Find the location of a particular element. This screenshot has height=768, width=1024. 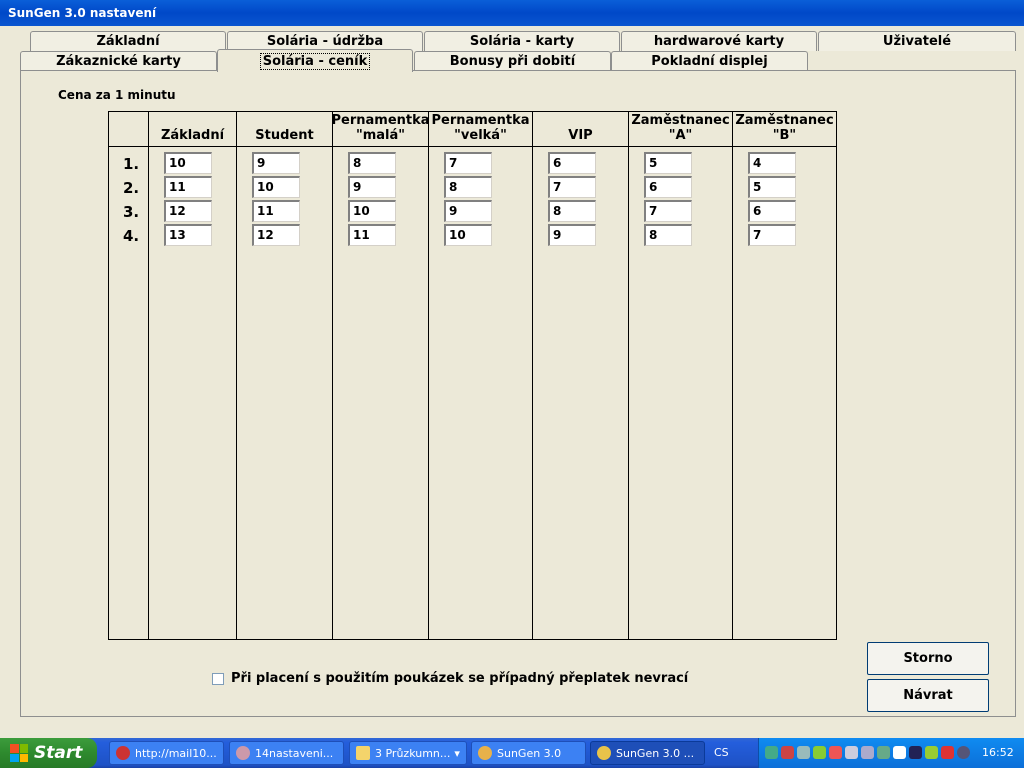

task-label: SunGen 3.0 is located at coordinates (529, 753).